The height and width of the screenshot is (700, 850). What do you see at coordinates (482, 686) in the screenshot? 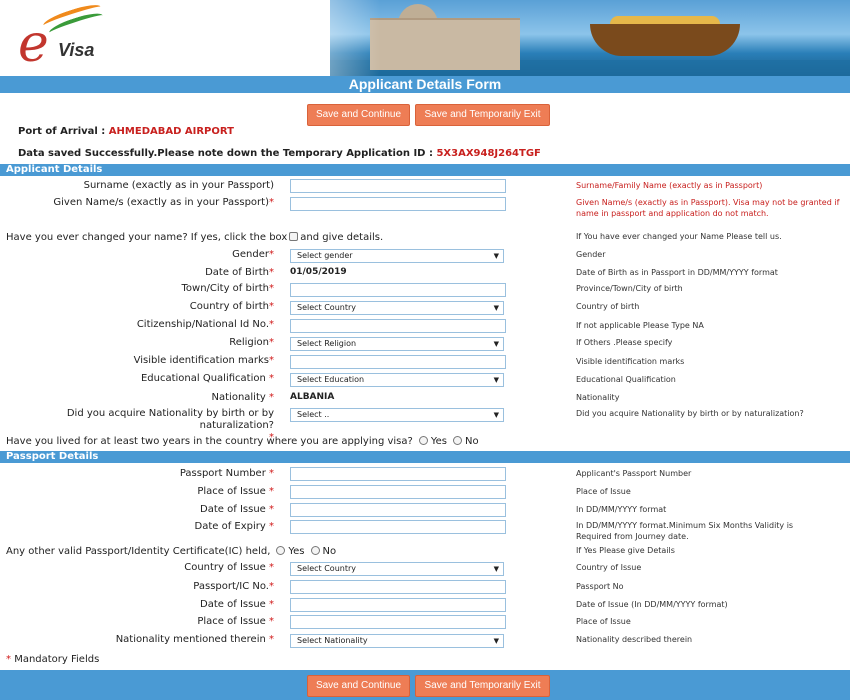
I see `save-exit-button-bottom: Save and Temporarily Exit` at bounding box center [482, 686].